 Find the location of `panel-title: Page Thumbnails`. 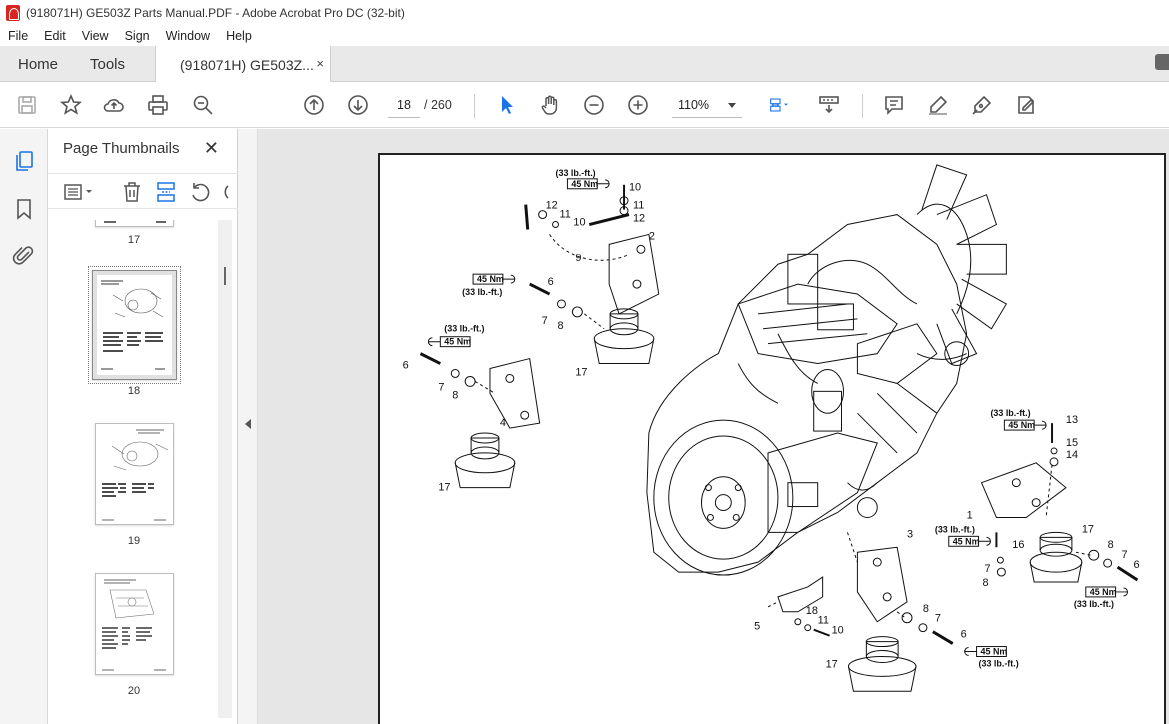

panel-title: Page Thumbnails is located at coordinates (121, 148).